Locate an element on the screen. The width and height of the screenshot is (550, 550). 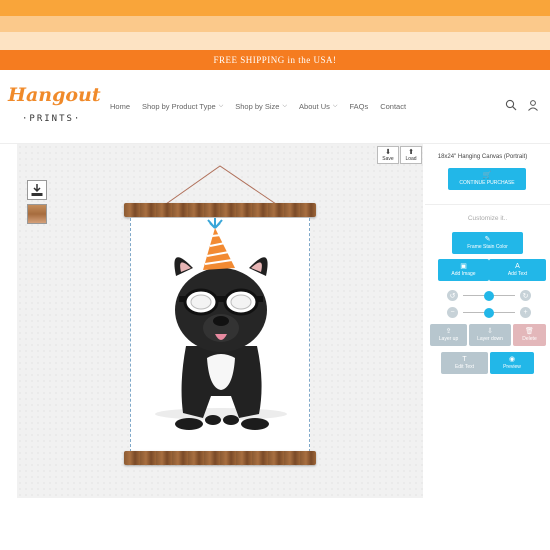
nav-about-us: About Us ⌵ is located at coordinates (318, 106).